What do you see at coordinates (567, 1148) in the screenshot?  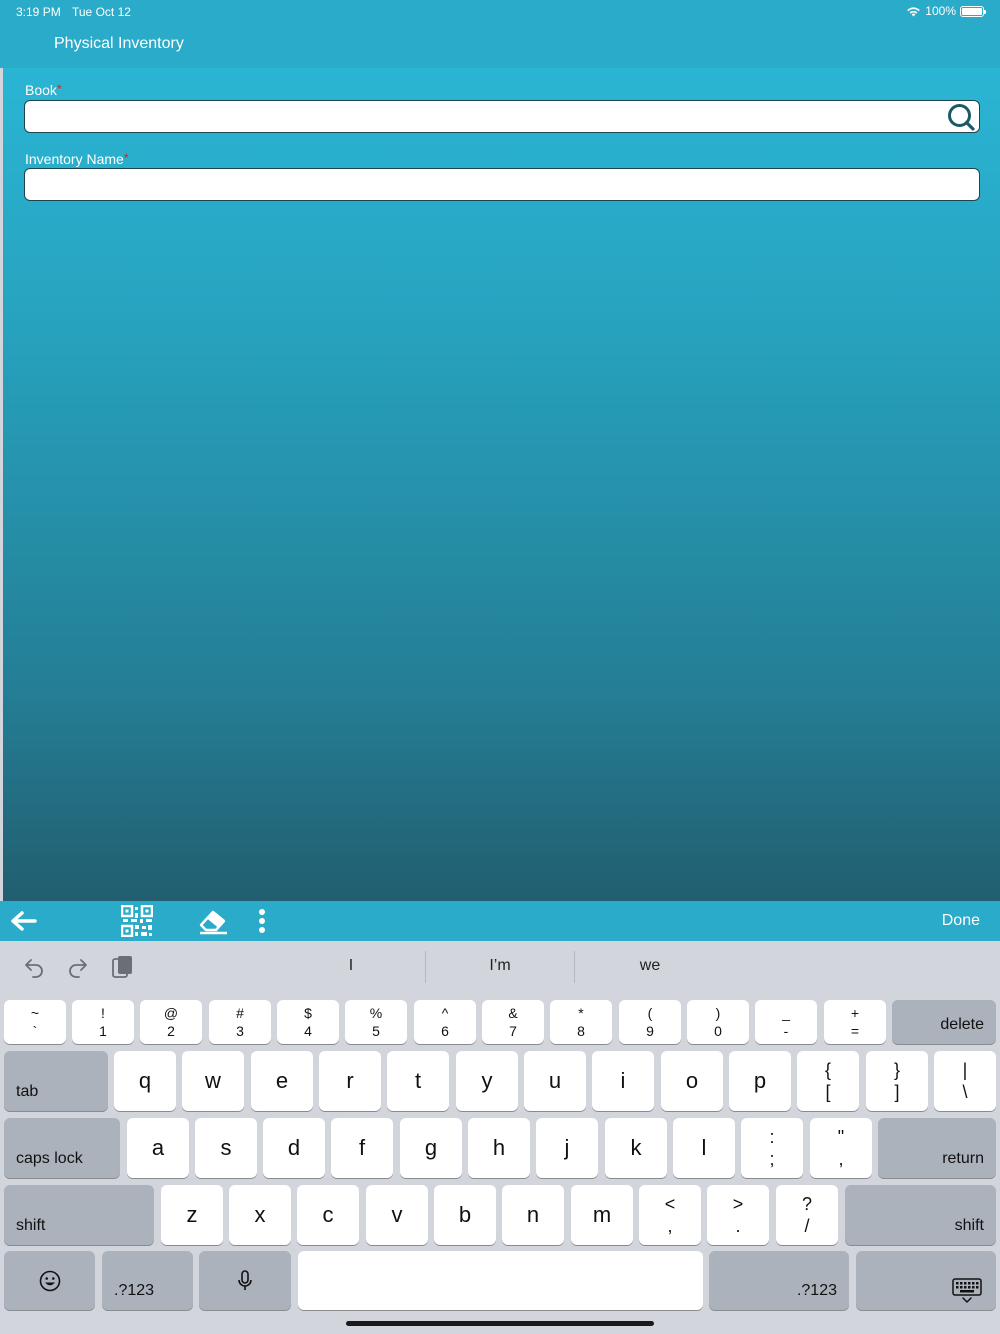 I see `key-j: j` at bounding box center [567, 1148].